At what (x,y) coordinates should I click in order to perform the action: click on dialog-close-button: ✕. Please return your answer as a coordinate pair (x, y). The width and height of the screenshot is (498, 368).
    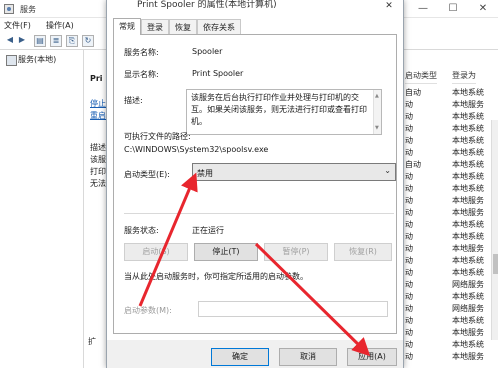
    Looking at the image, I should click on (389, 7).